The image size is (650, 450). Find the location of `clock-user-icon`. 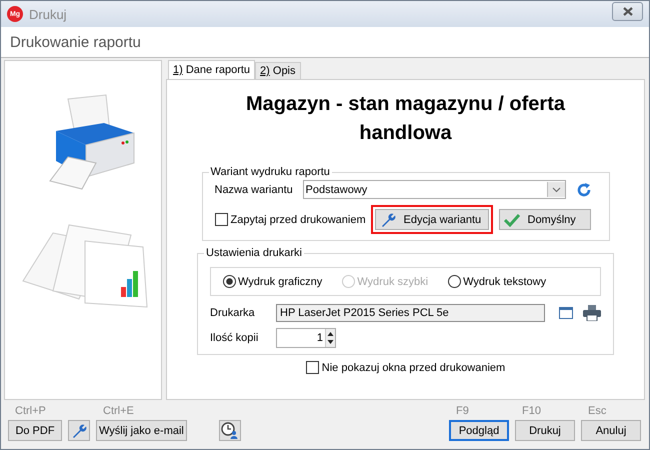

clock-user-icon is located at coordinates (229, 430).